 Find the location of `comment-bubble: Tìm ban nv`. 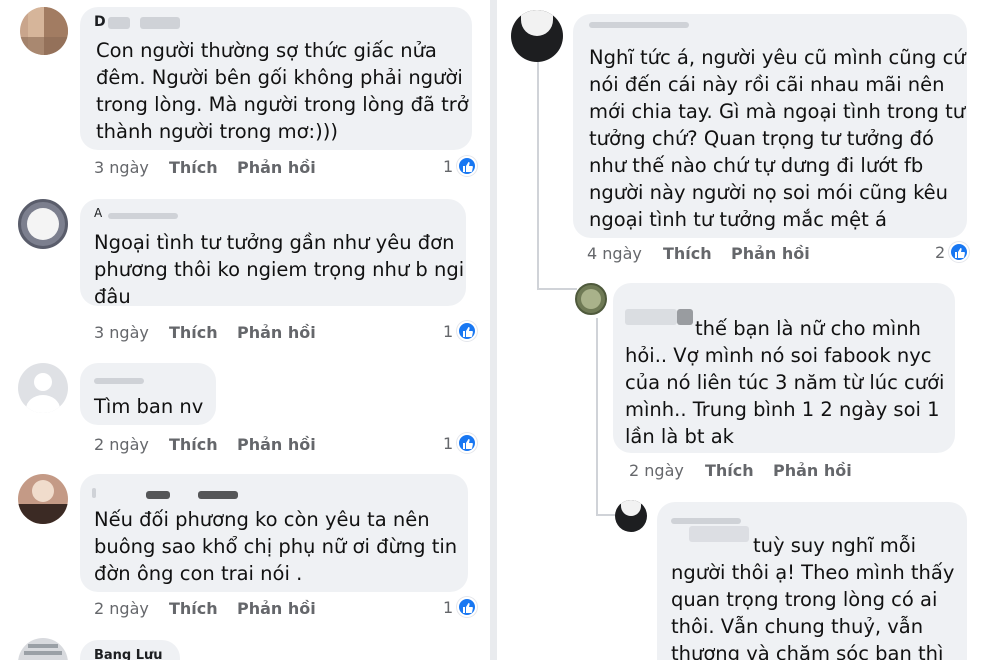

comment-bubble: Tìm ban nv is located at coordinates (148, 394).